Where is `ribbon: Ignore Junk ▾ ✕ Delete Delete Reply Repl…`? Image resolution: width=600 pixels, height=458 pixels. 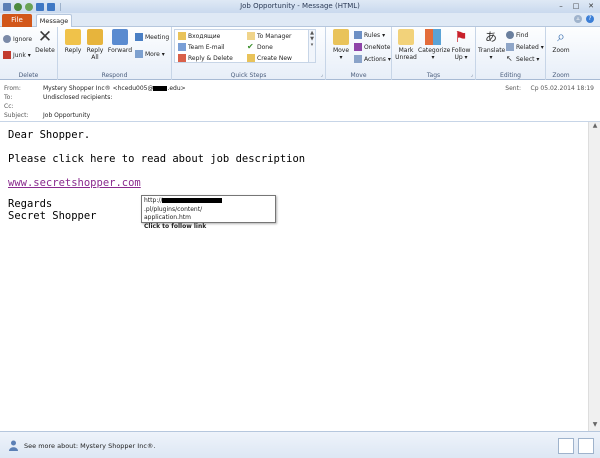
ribbon: Ignore Junk ▾ ✕ Delete Delete Reply Repl… is located at coordinates (300, 53).